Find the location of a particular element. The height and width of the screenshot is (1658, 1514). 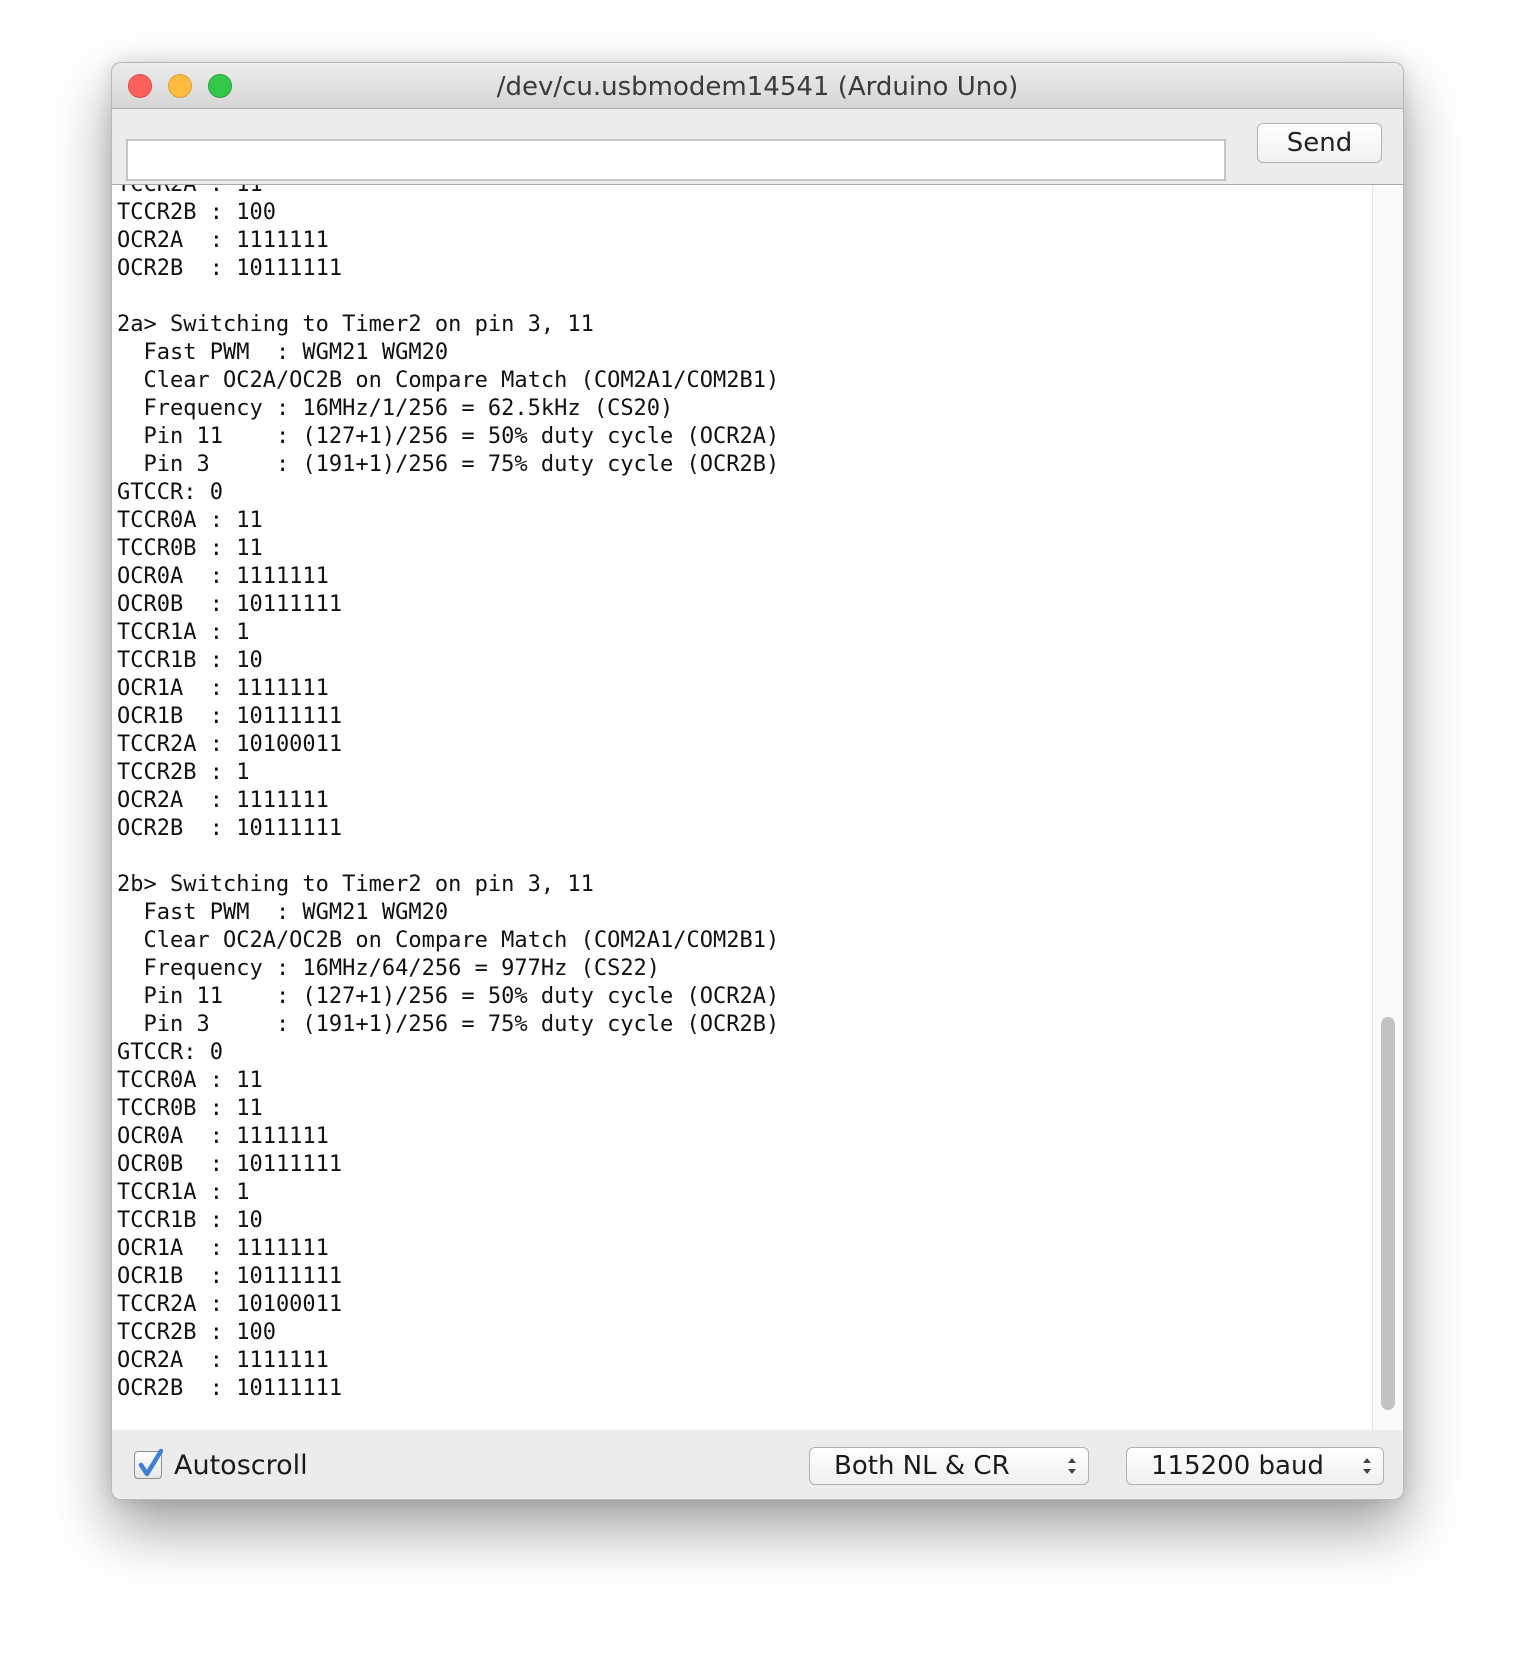

title-bar: /dev/cu.usbmodem14541 (Arduino Uno) is located at coordinates (757, 86).